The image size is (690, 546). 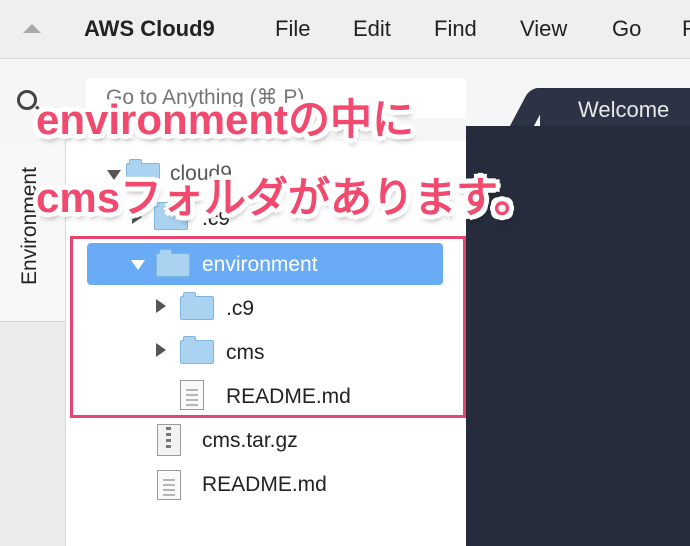 What do you see at coordinates (286, 197) in the screenshot?
I see `annotation-line-2: cmsフォルダがあります。` at bounding box center [286, 197].